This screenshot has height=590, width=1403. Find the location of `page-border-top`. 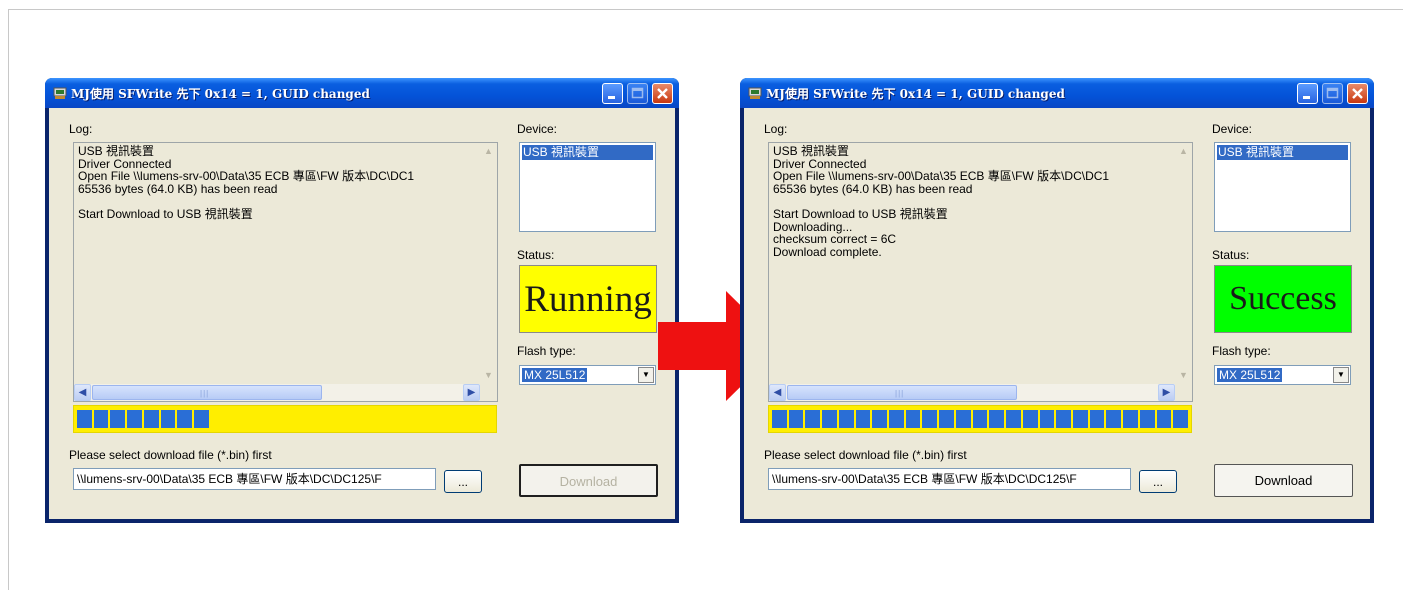

page-border-top is located at coordinates (705, 9).